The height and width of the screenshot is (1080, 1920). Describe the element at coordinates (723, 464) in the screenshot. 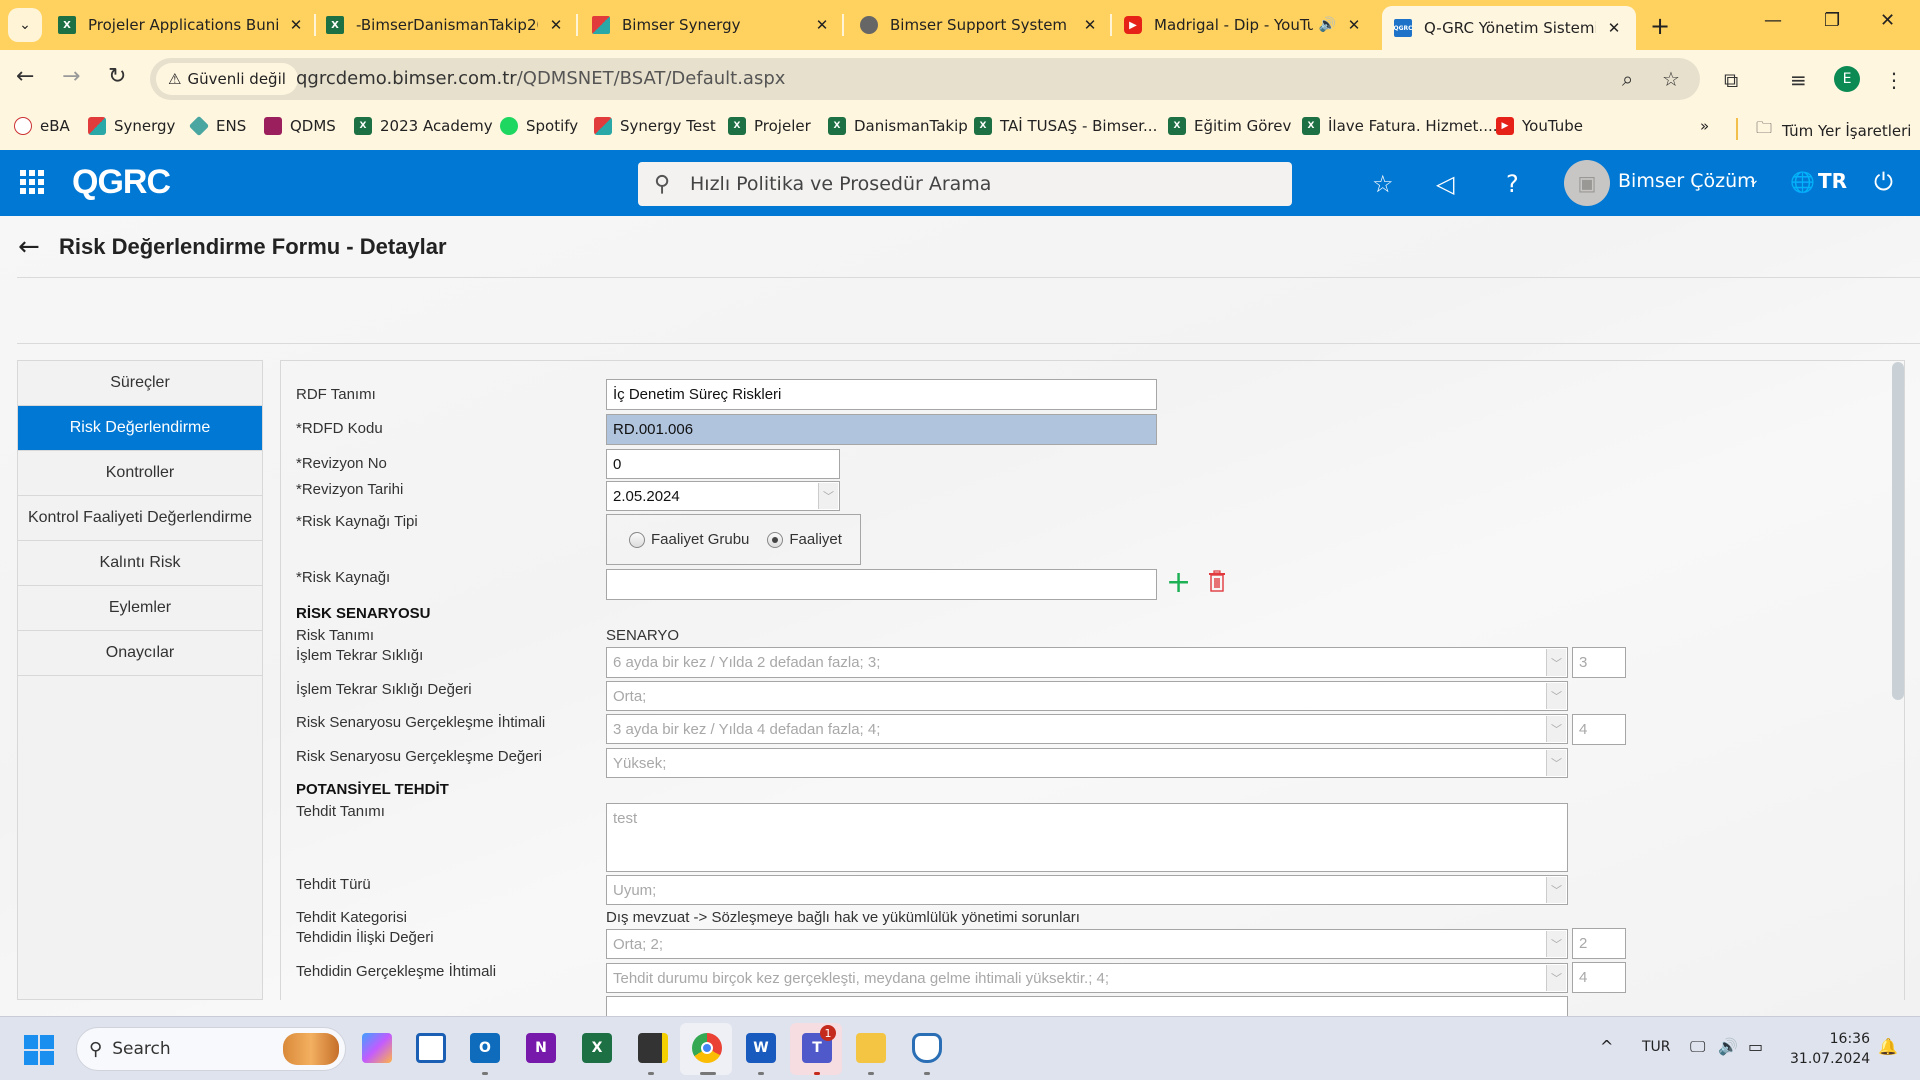

I see `revizyon-no-input: 0` at that location.